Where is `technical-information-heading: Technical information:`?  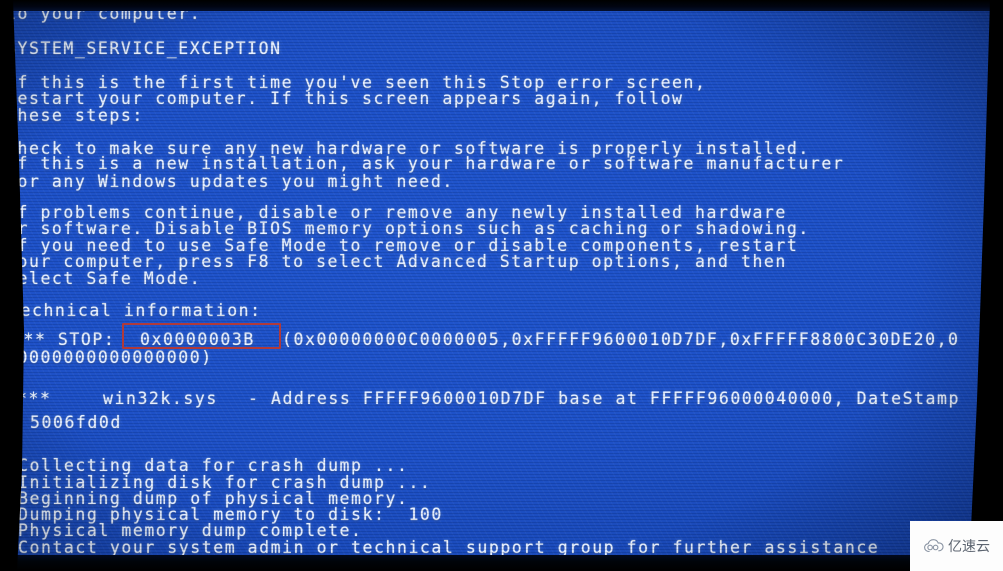
technical-information-heading: Technical information: is located at coordinates (135, 310).